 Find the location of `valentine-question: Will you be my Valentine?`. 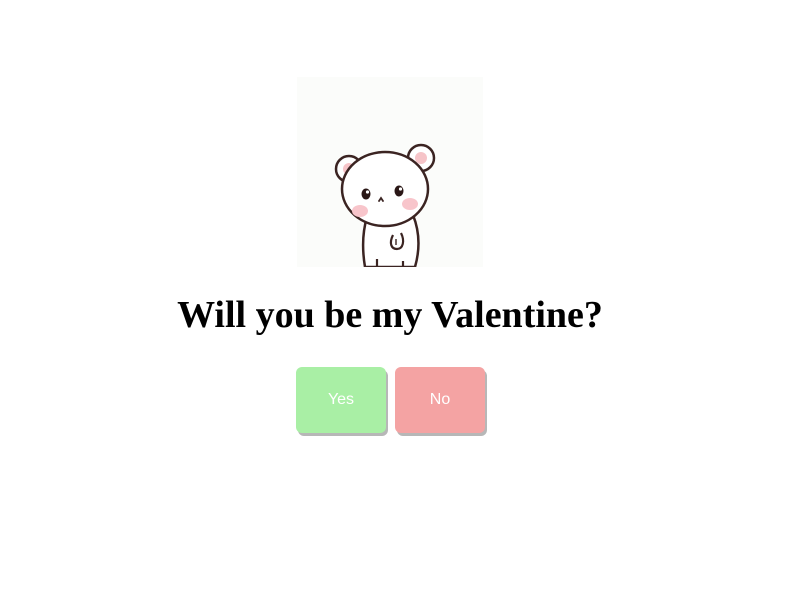

valentine-question: Will you be my Valentine? is located at coordinates (390, 315).